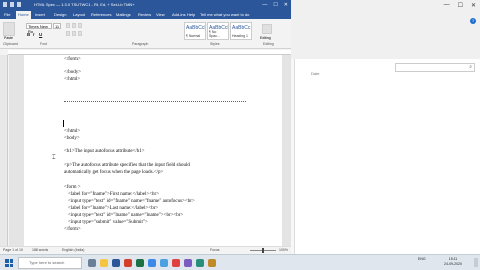  What do you see at coordinates (422, 259) in the screenshot?
I see `language-indicator: ENG` at bounding box center [422, 259].